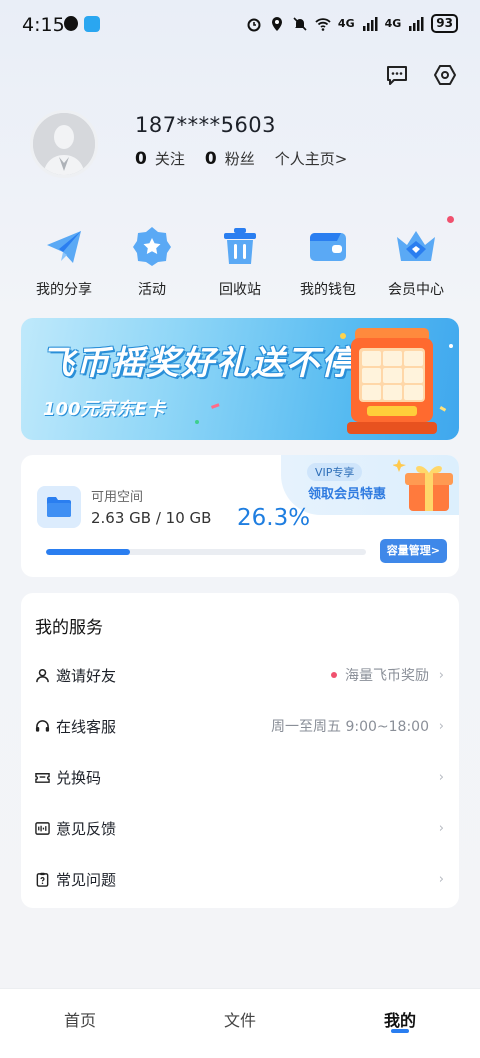 The height and width of the screenshot is (1058, 480). I want to click on star-badge-icon, so click(152, 246).